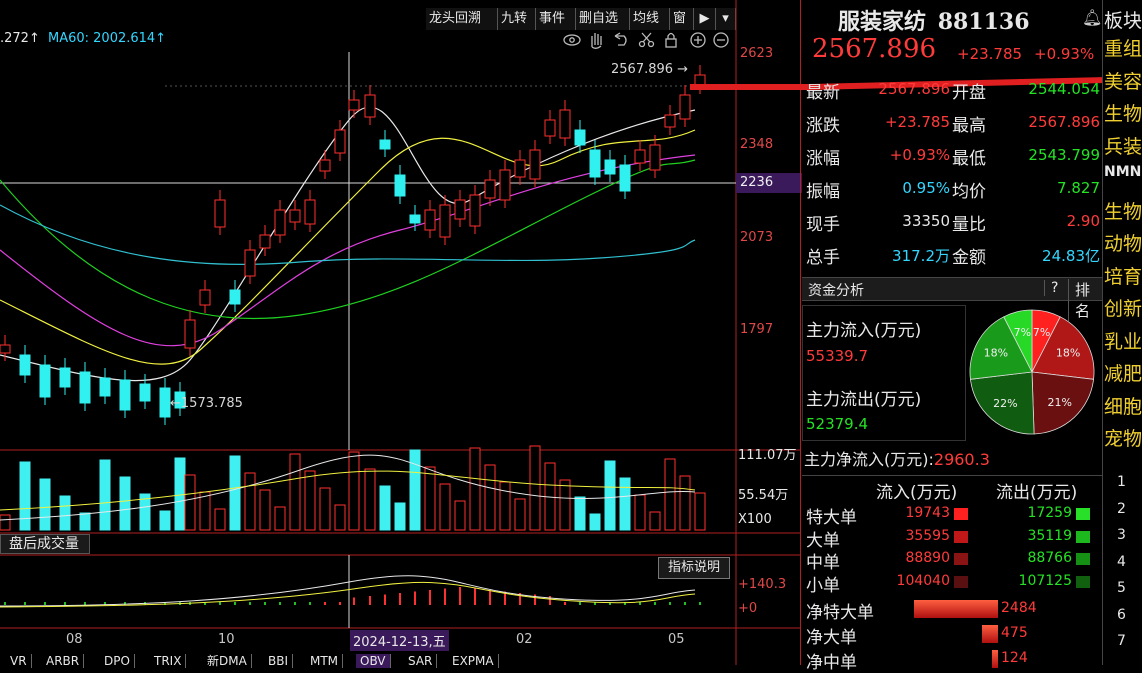  Describe the element at coordinates (823, 192) in the screenshot. I see `quote-label: 振幅` at that location.